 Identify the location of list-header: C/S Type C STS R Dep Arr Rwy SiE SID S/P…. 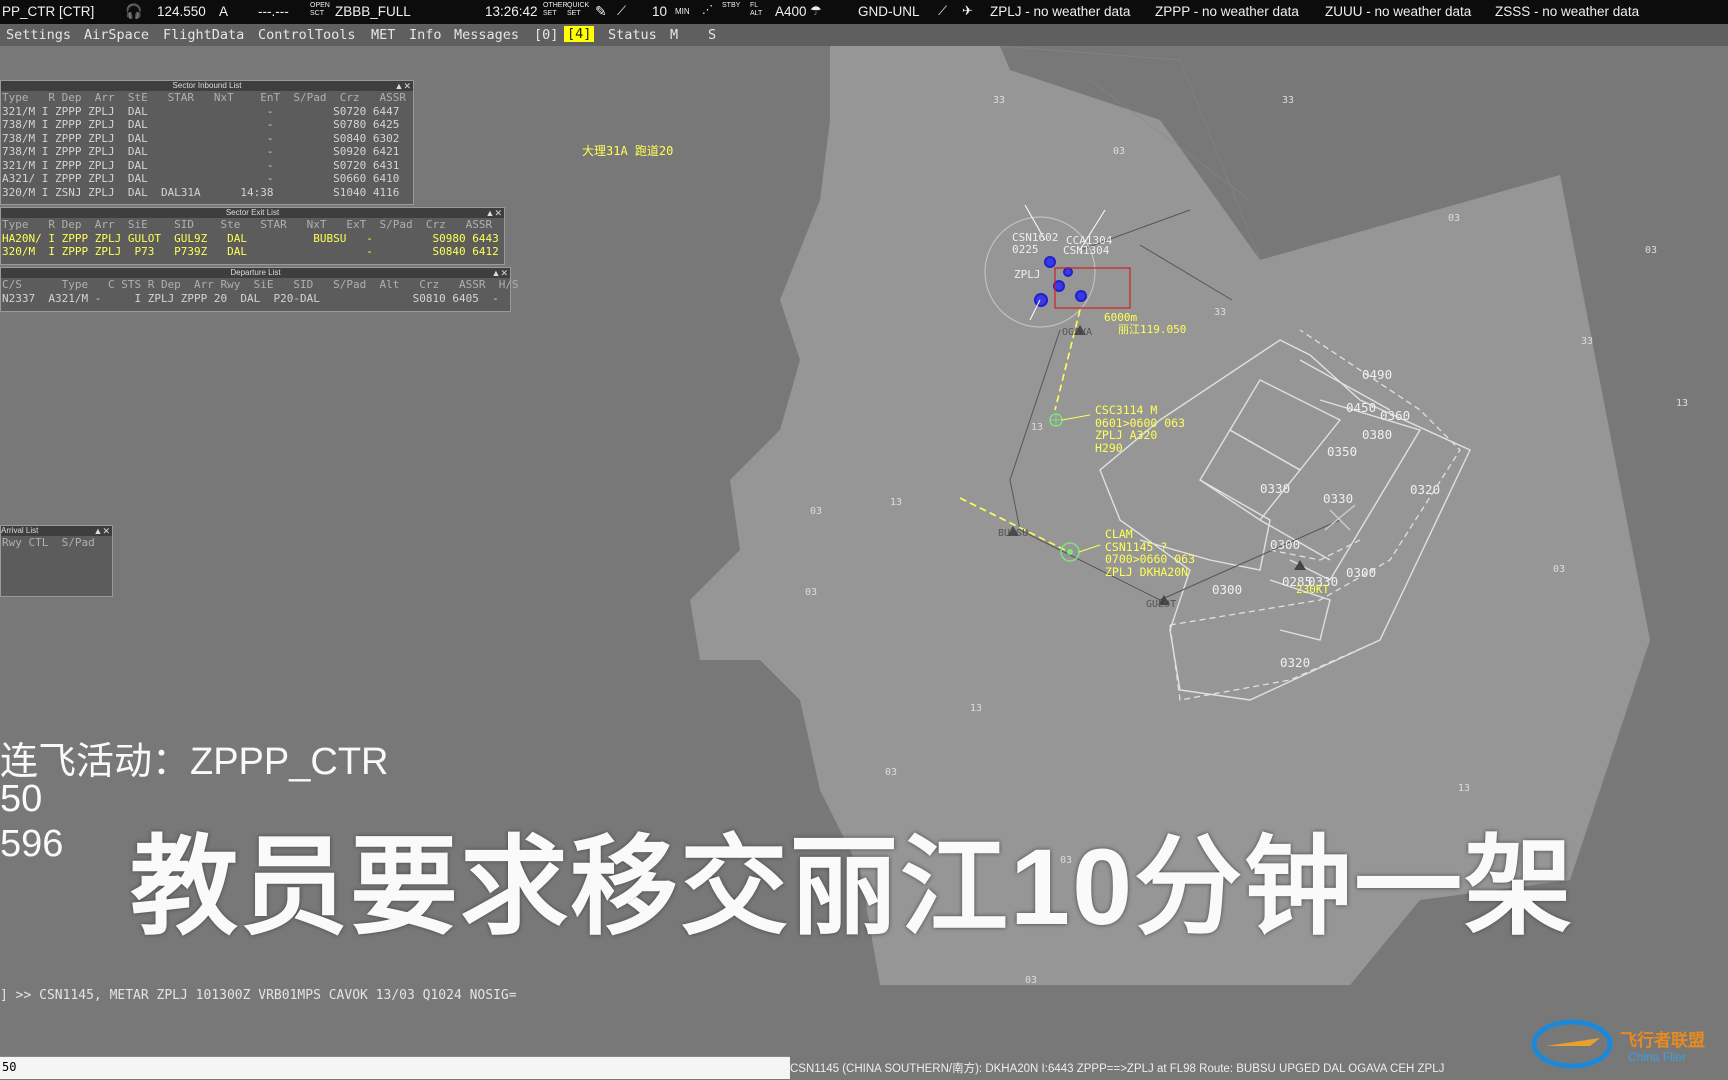
(260, 284).